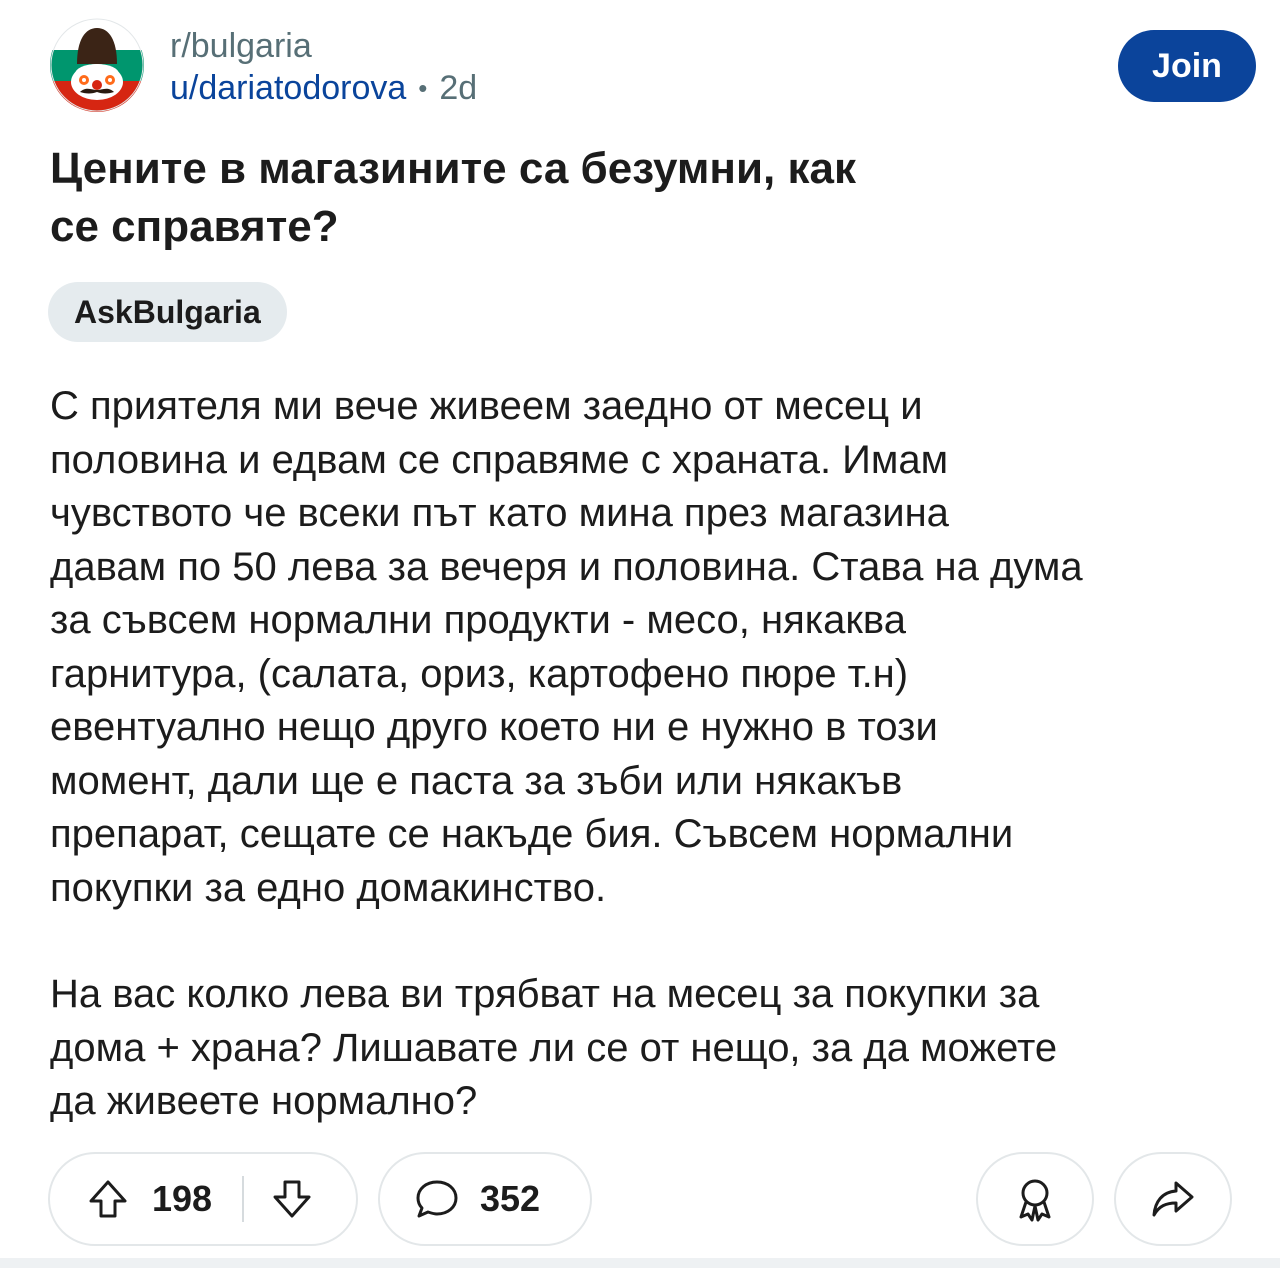 This screenshot has width=1280, height=1268. I want to click on post-header: r/bulgaria u/dariatodorova • 2d Join, so click(653, 66).